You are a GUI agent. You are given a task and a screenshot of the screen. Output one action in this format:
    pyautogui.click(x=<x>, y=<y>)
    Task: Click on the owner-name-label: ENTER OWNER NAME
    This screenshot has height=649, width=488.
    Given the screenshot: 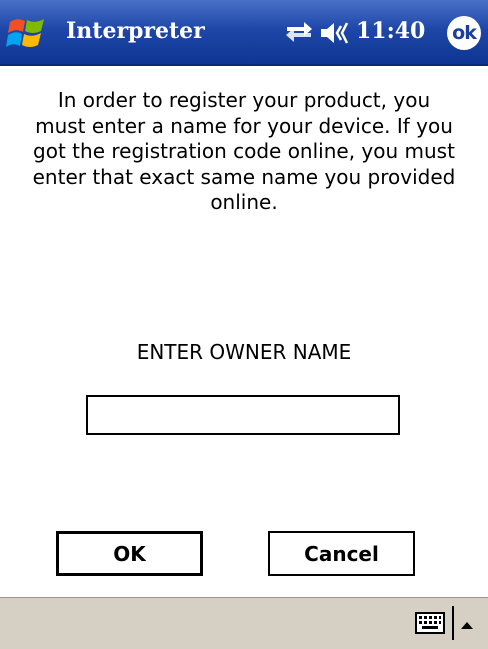 What is the action you would take?
    pyautogui.click(x=244, y=352)
    